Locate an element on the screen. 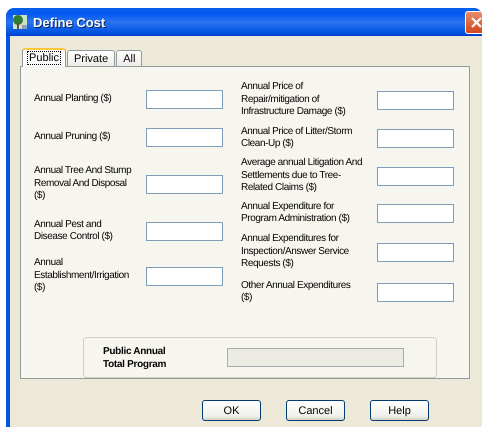 This screenshot has width=482, height=427. field-label: Annual Expenditures for Inspection/Answer Service Requests ($) is located at coordinates (295, 252).